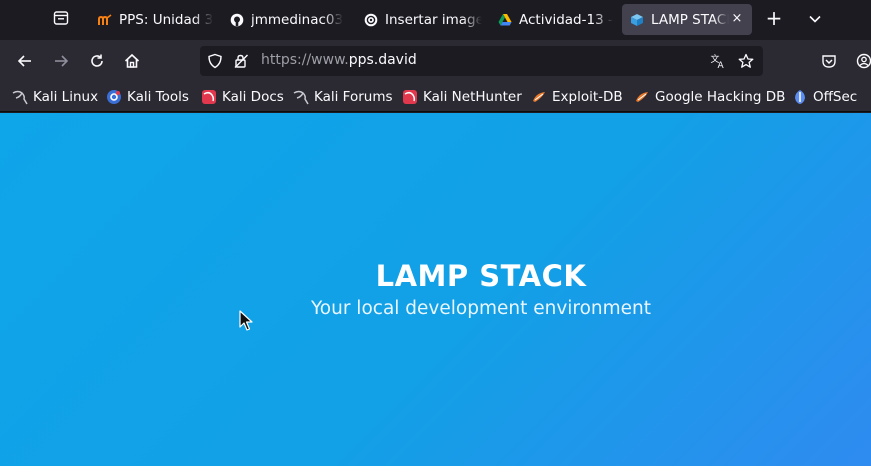 The width and height of the screenshot is (871, 473). I want to click on bookmark-google-hacking-db: Google Hacking DB, so click(709, 97).